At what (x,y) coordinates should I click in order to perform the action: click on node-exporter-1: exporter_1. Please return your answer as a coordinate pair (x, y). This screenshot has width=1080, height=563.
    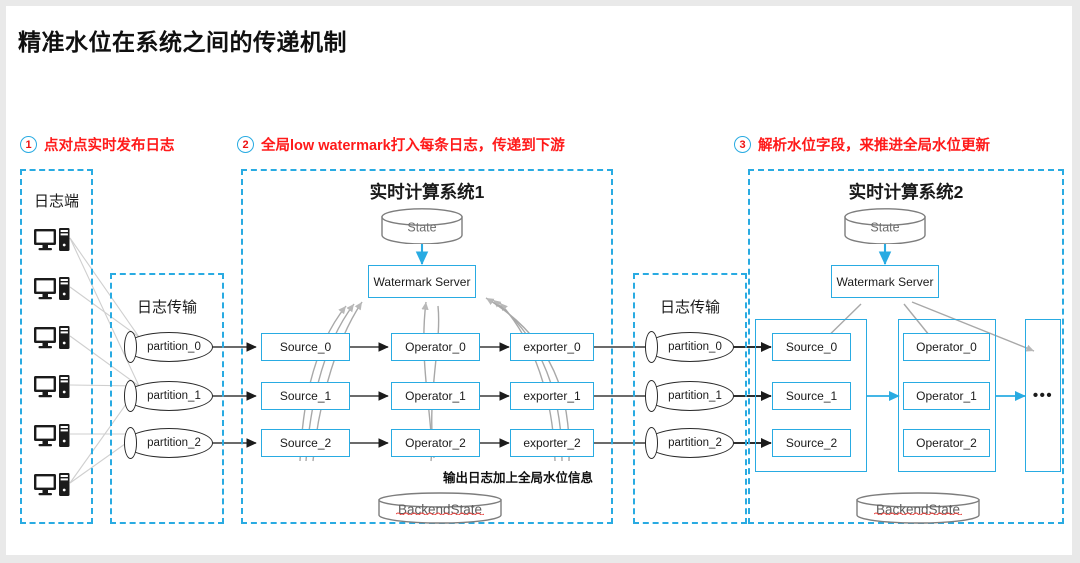
    Looking at the image, I should click on (552, 396).